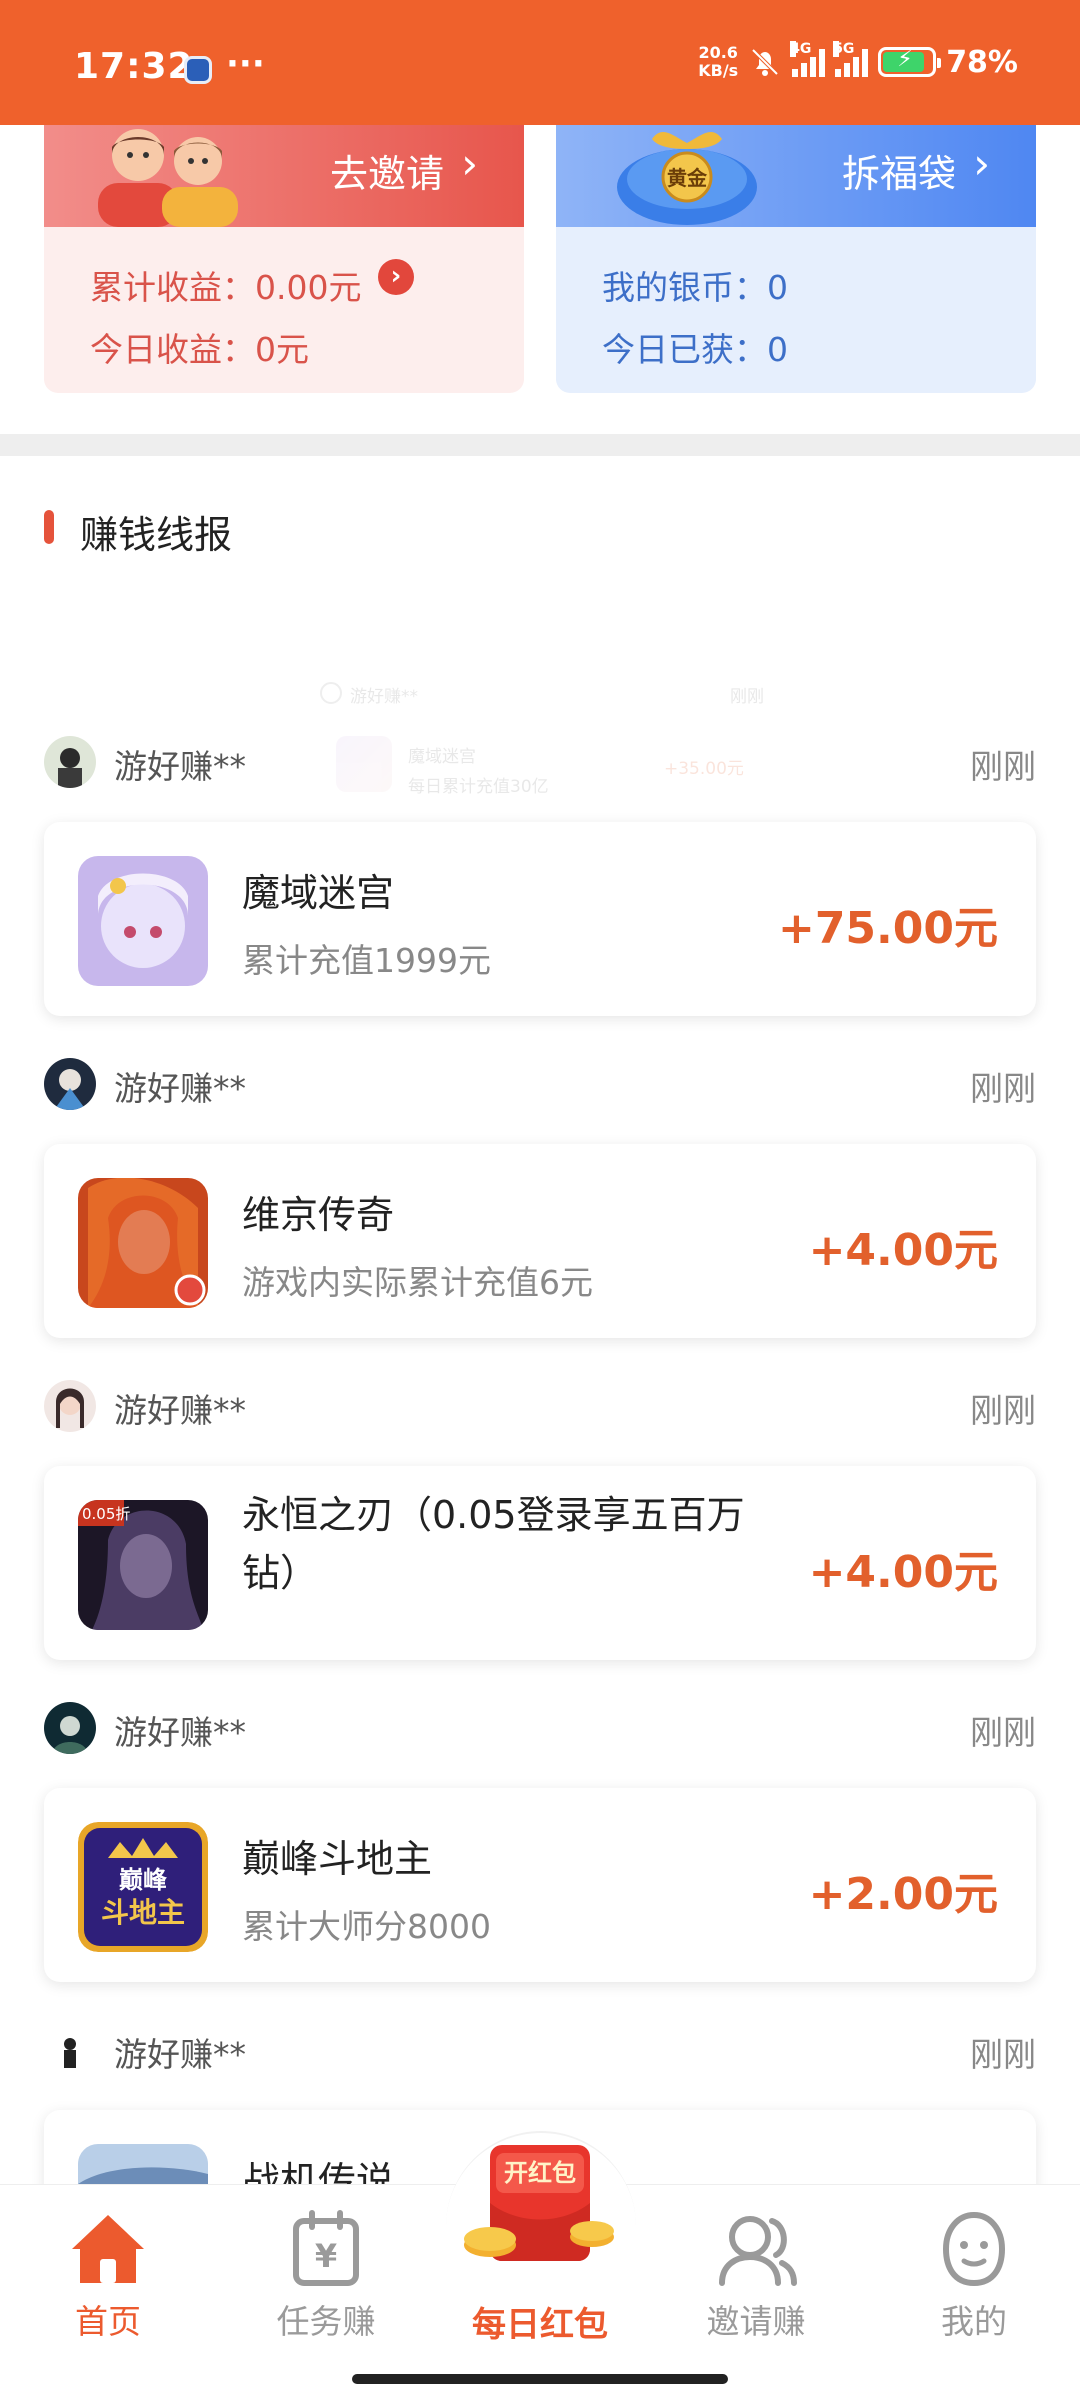 The width and height of the screenshot is (1080, 2400). I want to click on feed-card: 维京传奇 游戏内实际累计充值6元 +4.00元, so click(540, 1241).